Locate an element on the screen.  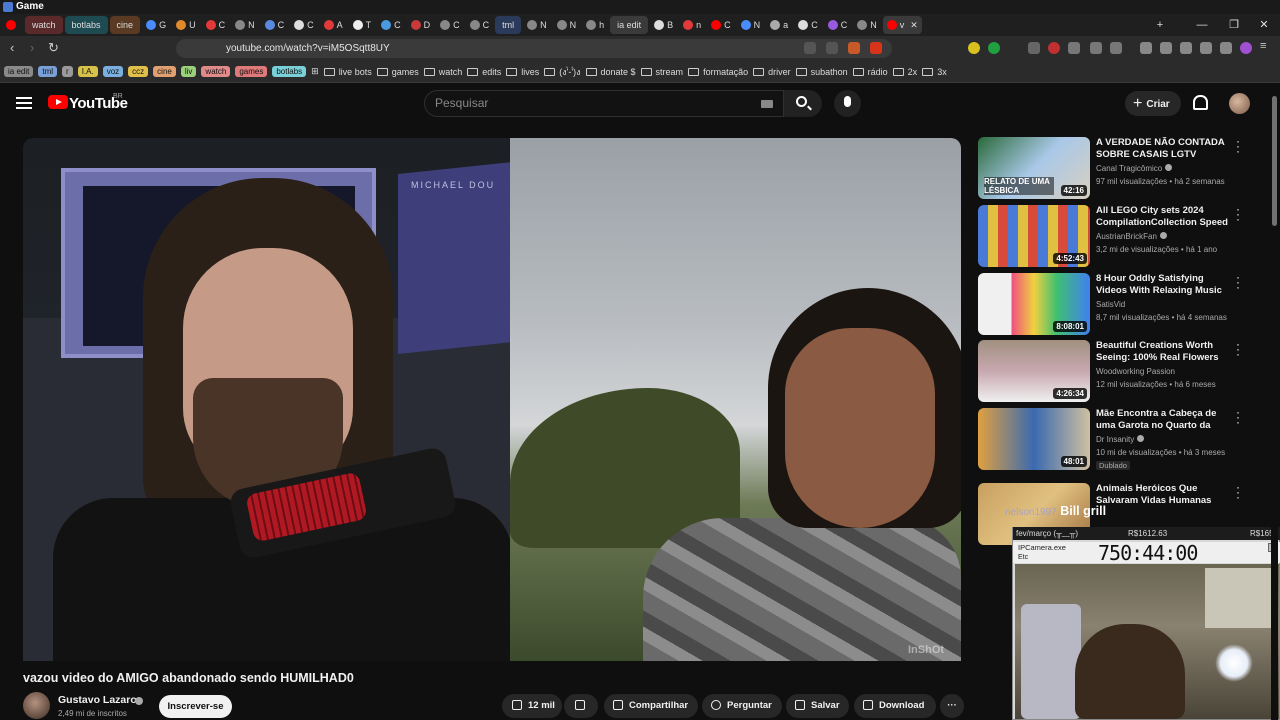
like-button: 12 mil is located at coordinates (532, 706).